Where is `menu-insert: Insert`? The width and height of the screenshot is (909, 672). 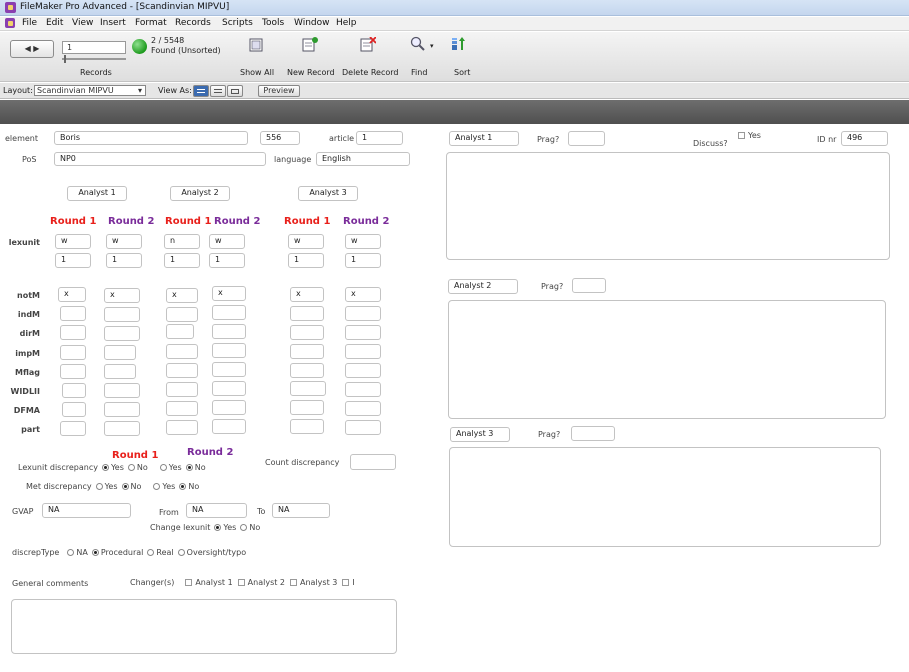 menu-insert: Insert is located at coordinates (113, 23).